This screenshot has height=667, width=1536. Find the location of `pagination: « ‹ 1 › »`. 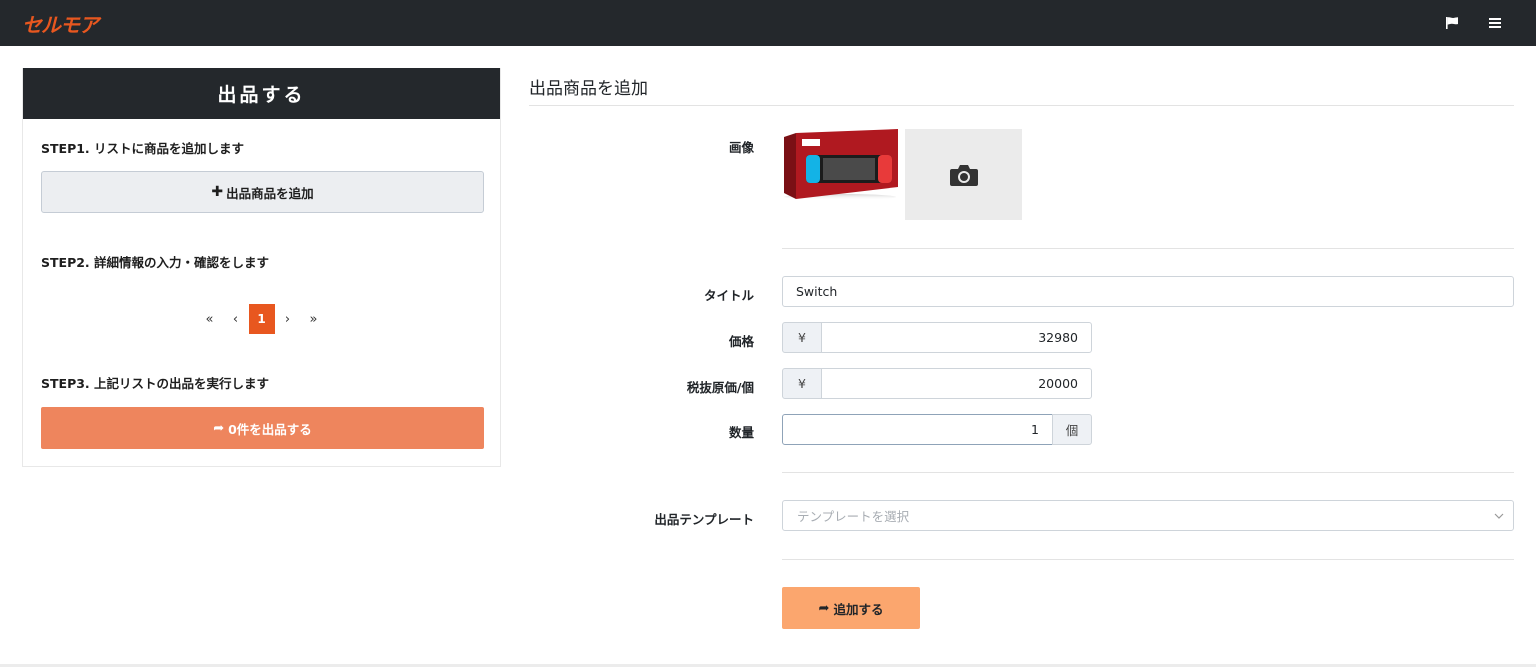

pagination: « ‹ 1 › » is located at coordinates (261, 319).